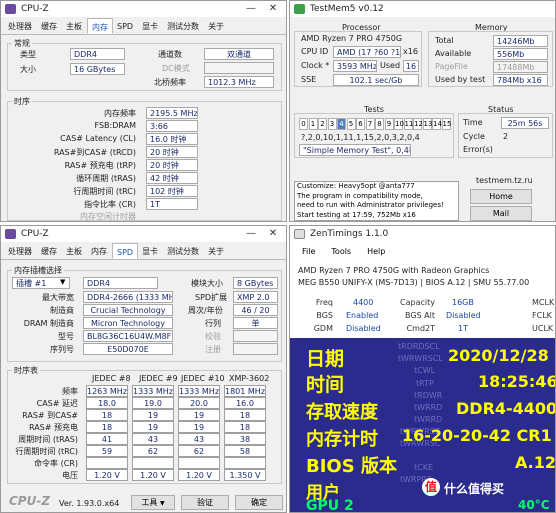 This screenshot has width=556, height=513. Describe the element at coordinates (94, 152) in the screenshot. I see `timing-label-trcd: RAS#到CAS# (tRCD)` at that location.